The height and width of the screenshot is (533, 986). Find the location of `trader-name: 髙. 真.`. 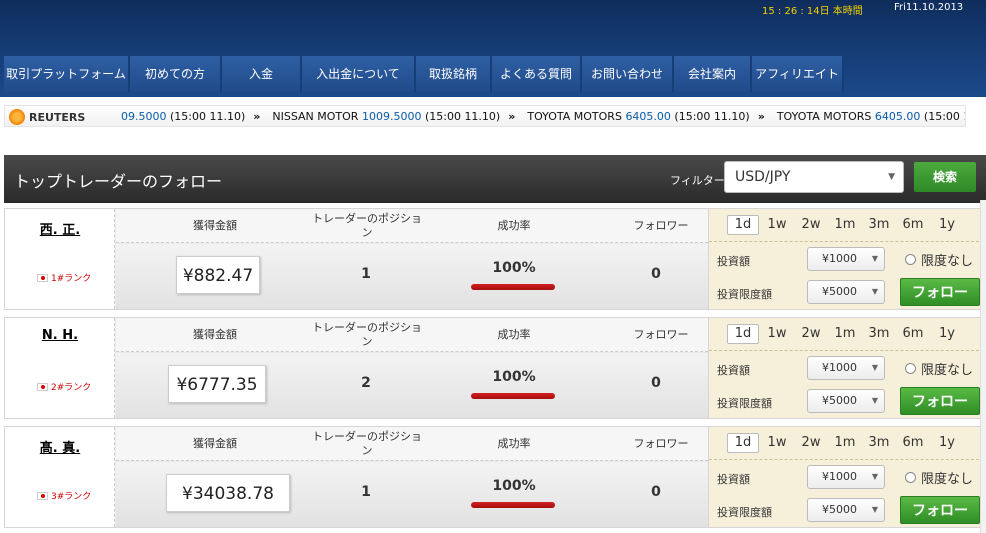

trader-name: 髙. 真. is located at coordinates (60, 446).